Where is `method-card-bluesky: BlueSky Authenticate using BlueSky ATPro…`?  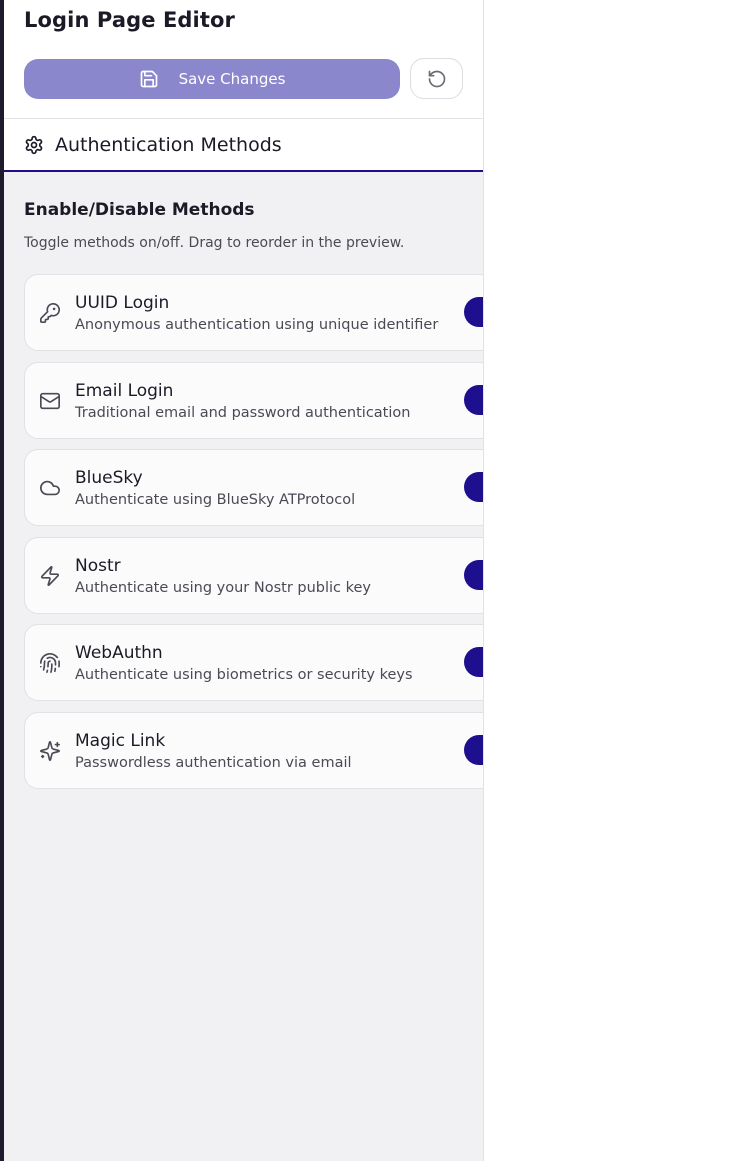 method-card-bluesky: BlueSky Authenticate using BlueSky ATPro… is located at coordinates (253, 487).